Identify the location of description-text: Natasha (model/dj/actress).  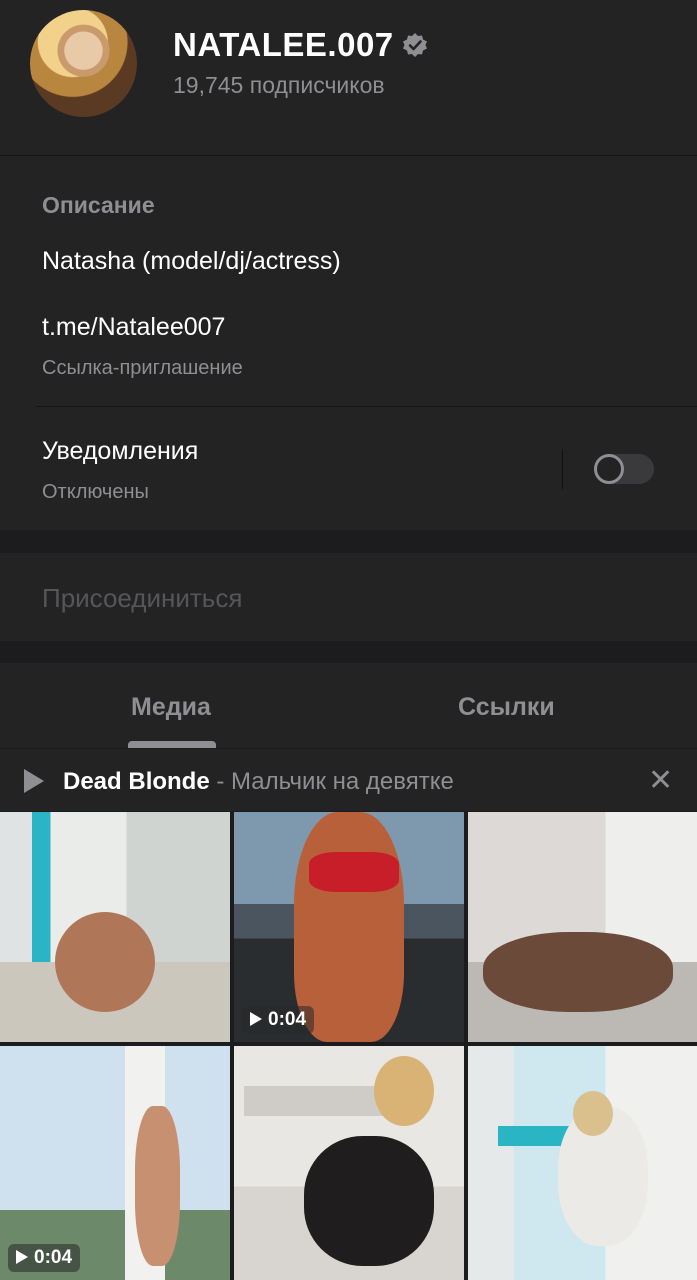
(191, 261).